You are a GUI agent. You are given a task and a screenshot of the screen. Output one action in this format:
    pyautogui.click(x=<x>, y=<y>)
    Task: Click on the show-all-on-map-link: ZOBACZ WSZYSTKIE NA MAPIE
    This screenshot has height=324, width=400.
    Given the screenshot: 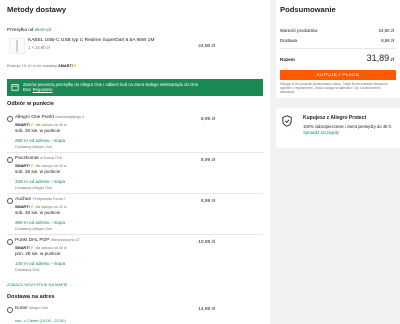 What is the action you would take?
    pyautogui.click(x=37, y=284)
    